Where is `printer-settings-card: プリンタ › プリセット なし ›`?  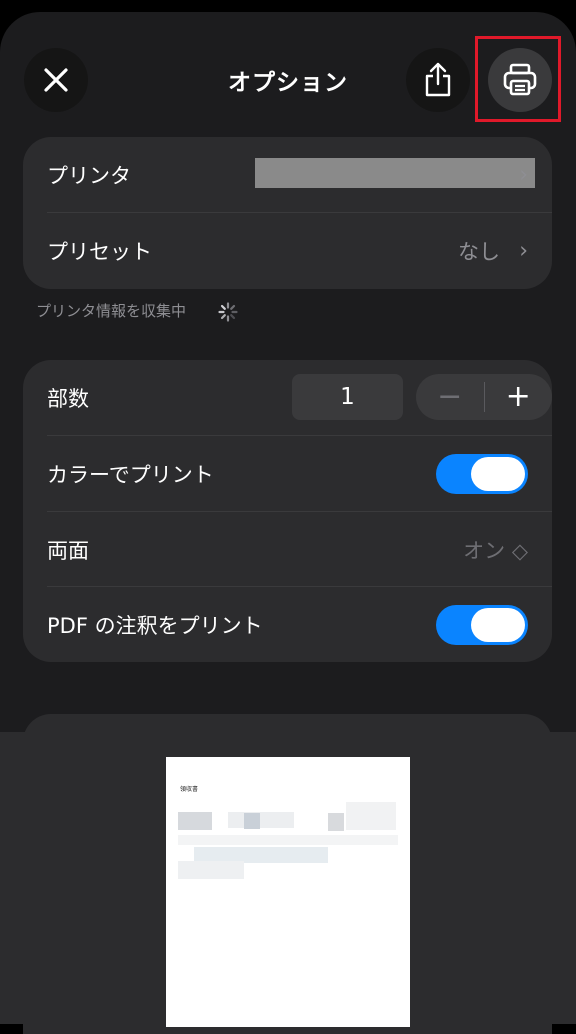 printer-settings-card: プリンタ › プリセット なし › is located at coordinates (287, 213).